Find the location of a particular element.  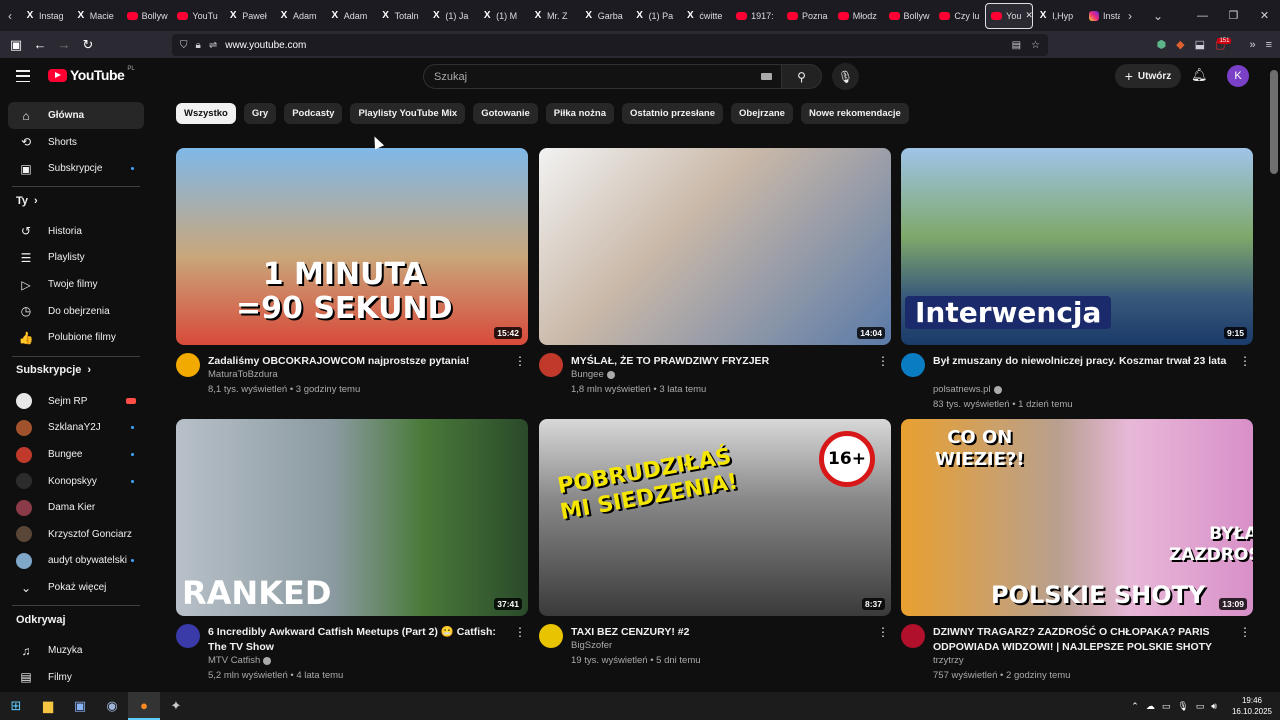

back-icon: ← is located at coordinates (40, 45).